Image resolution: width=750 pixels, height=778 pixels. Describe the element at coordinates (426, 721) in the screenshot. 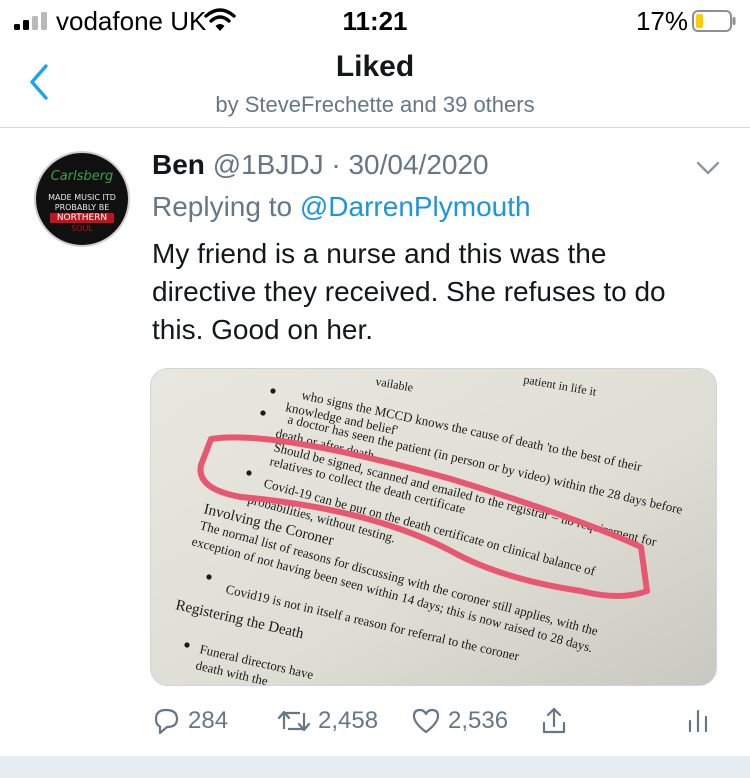

I see `heart-icon` at that location.